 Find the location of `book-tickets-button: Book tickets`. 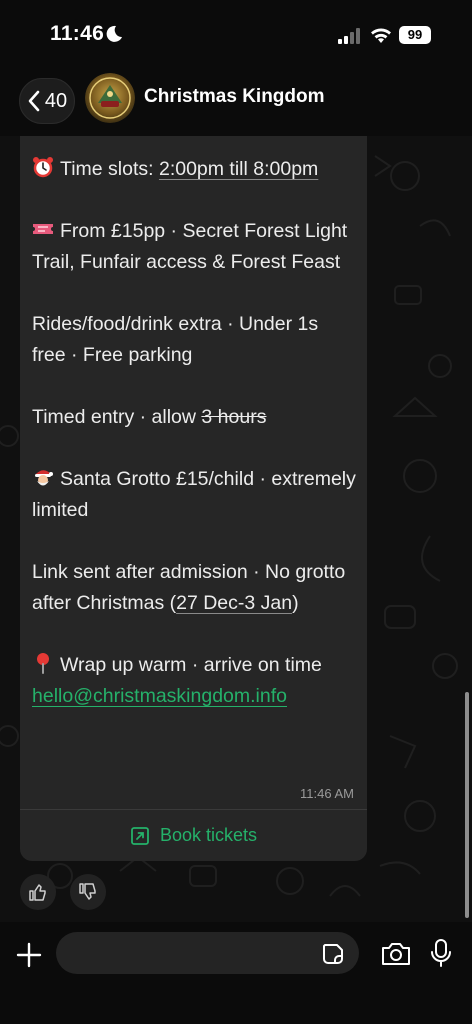

book-tickets-button: Book tickets is located at coordinates (193, 835).